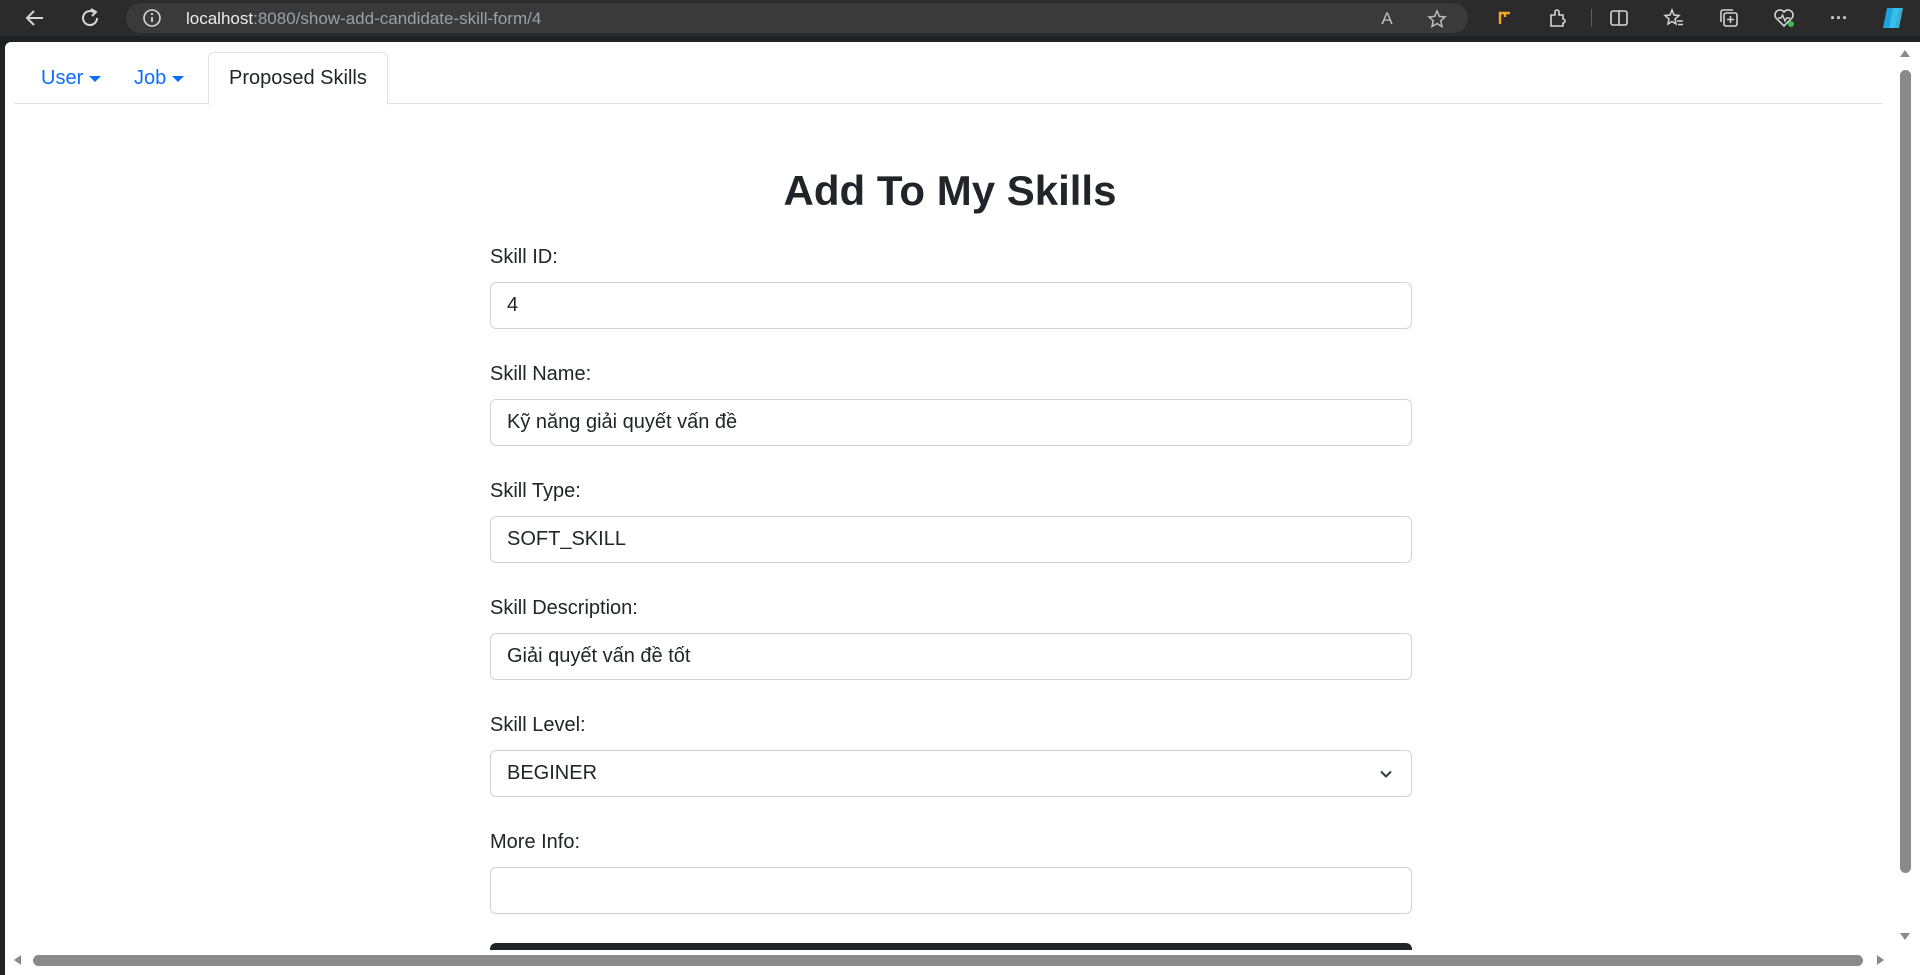 This screenshot has width=1920, height=975. What do you see at coordinates (951, 539) in the screenshot?
I see `skill-type-input: SOFT_SKILL` at bounding box center [951, 539].